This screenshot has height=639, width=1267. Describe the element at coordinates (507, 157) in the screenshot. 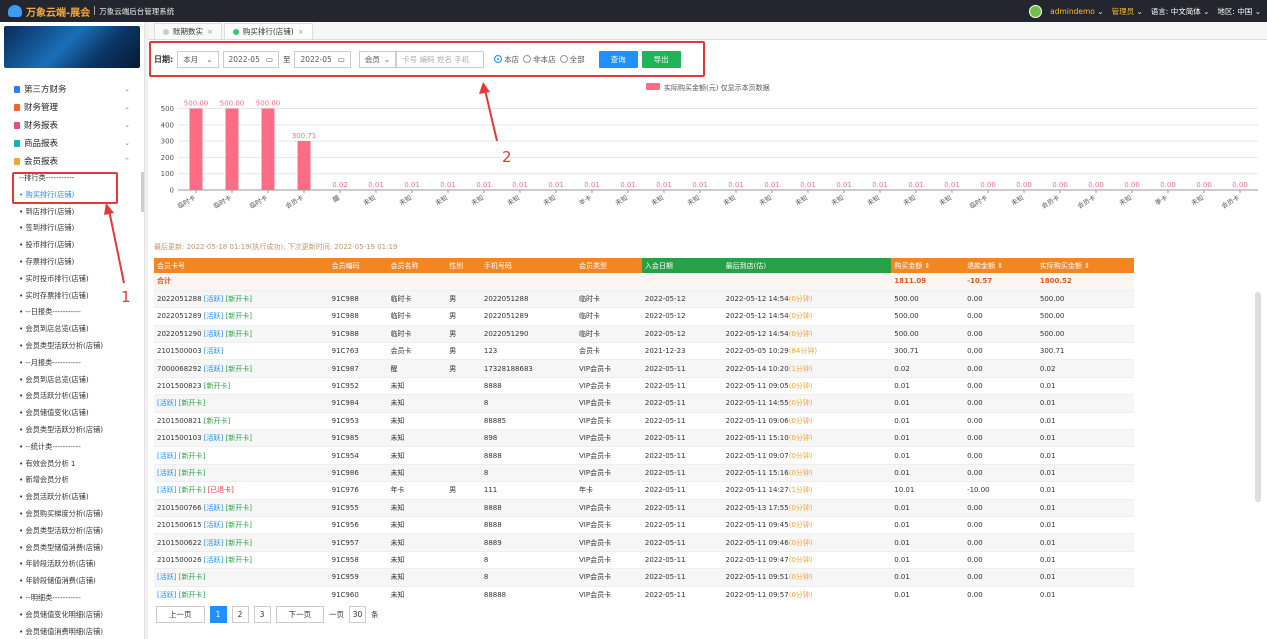

I see `annotation-number-2: 2` at that location.